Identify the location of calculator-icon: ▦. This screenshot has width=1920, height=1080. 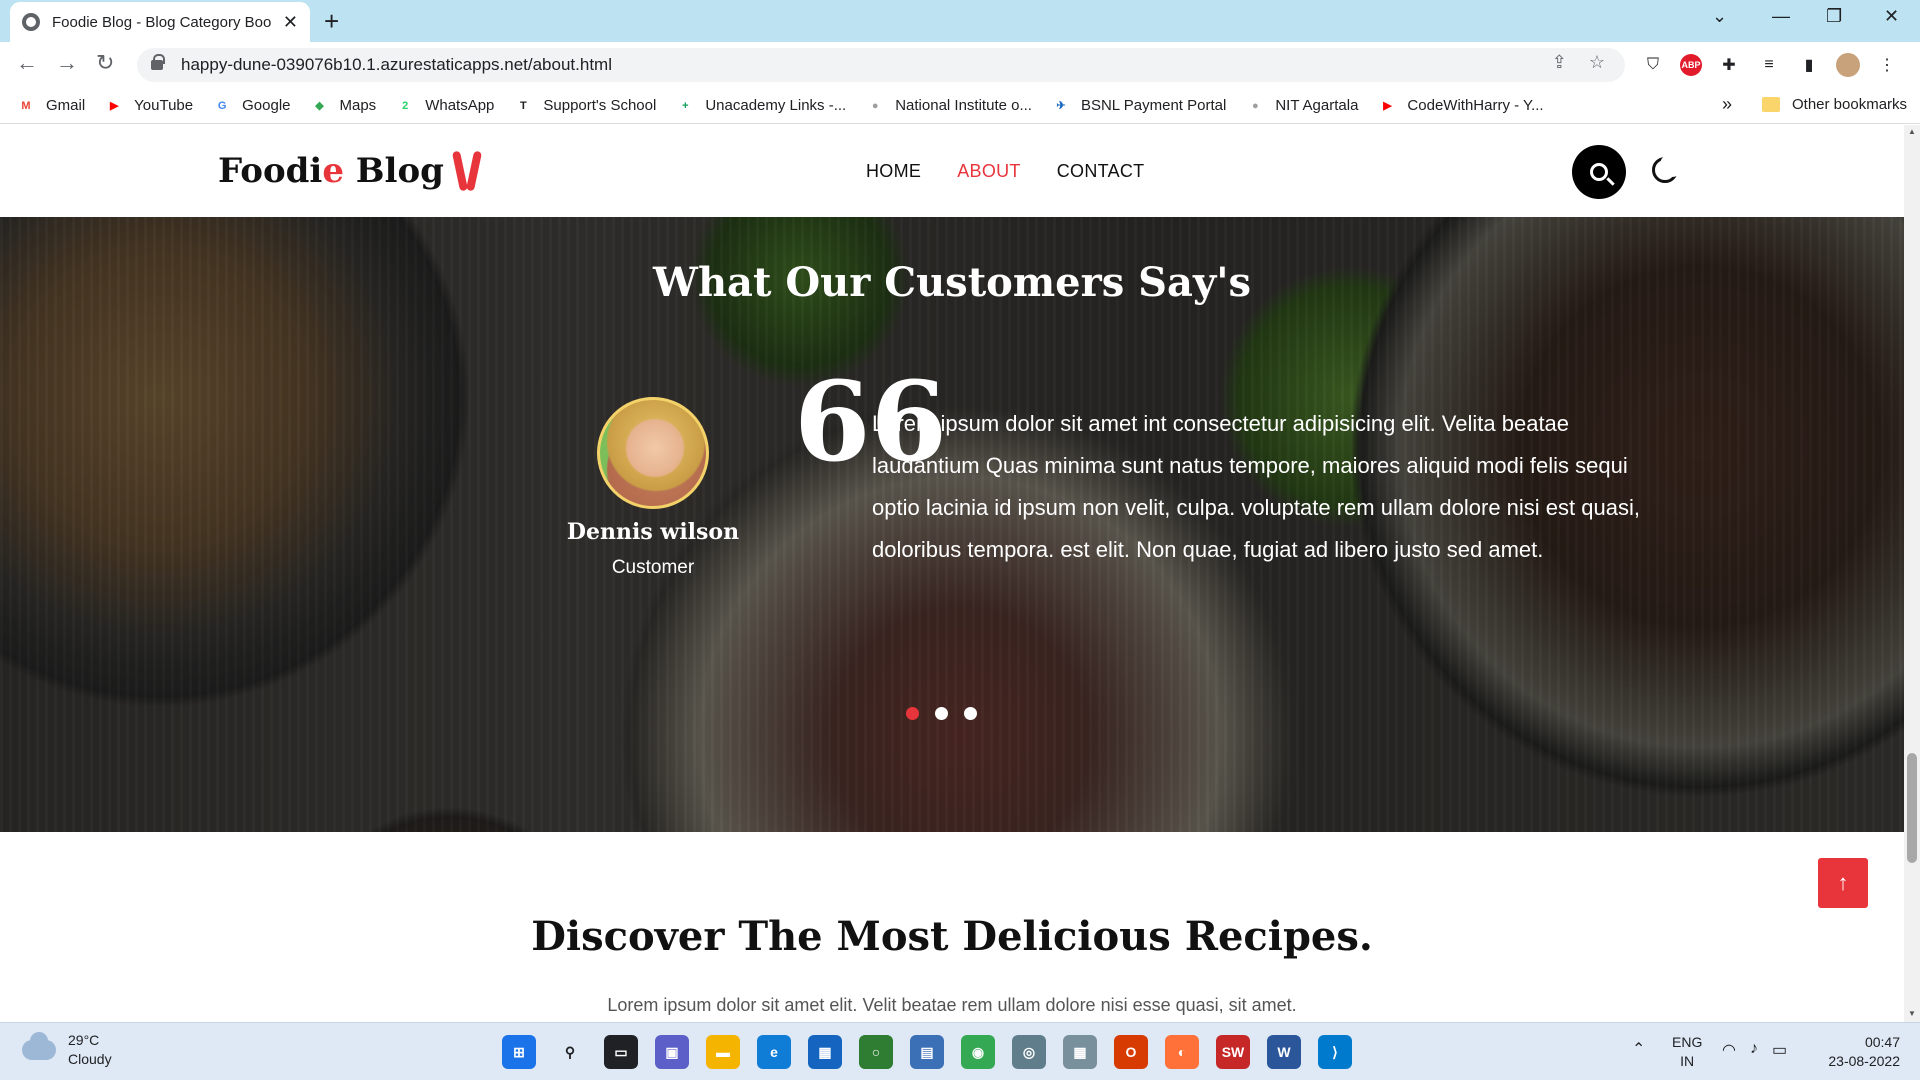
(1080, 1052).